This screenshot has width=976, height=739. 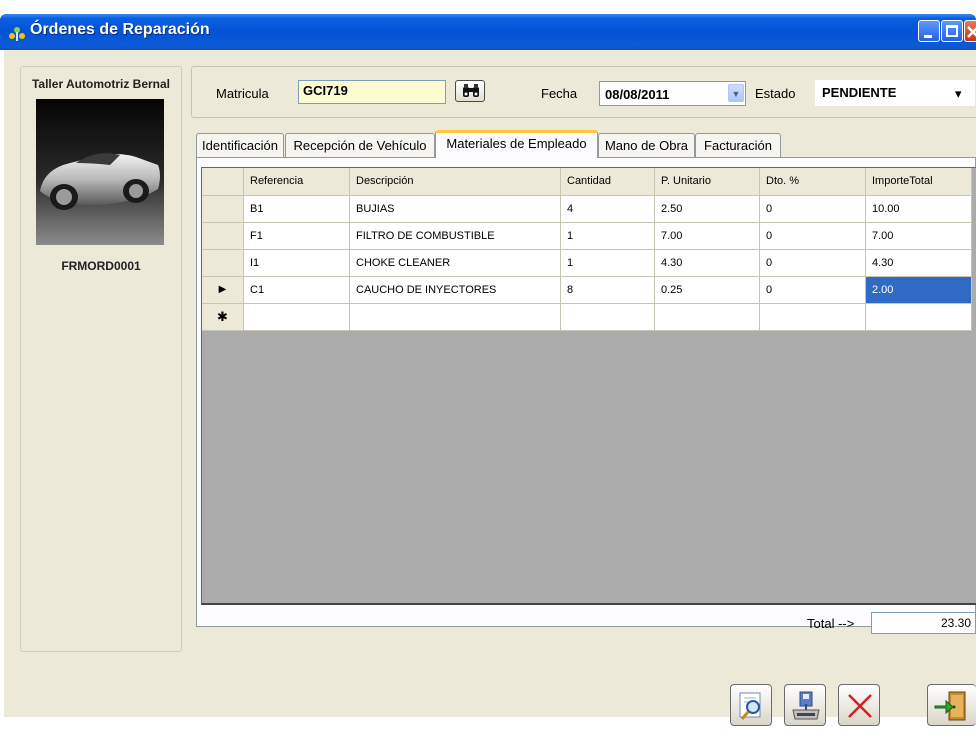 What do you see at coordinates (455, 209) in the screenshot?
I see `table-cell: BUJIAS` at bounding box center [455, 209].